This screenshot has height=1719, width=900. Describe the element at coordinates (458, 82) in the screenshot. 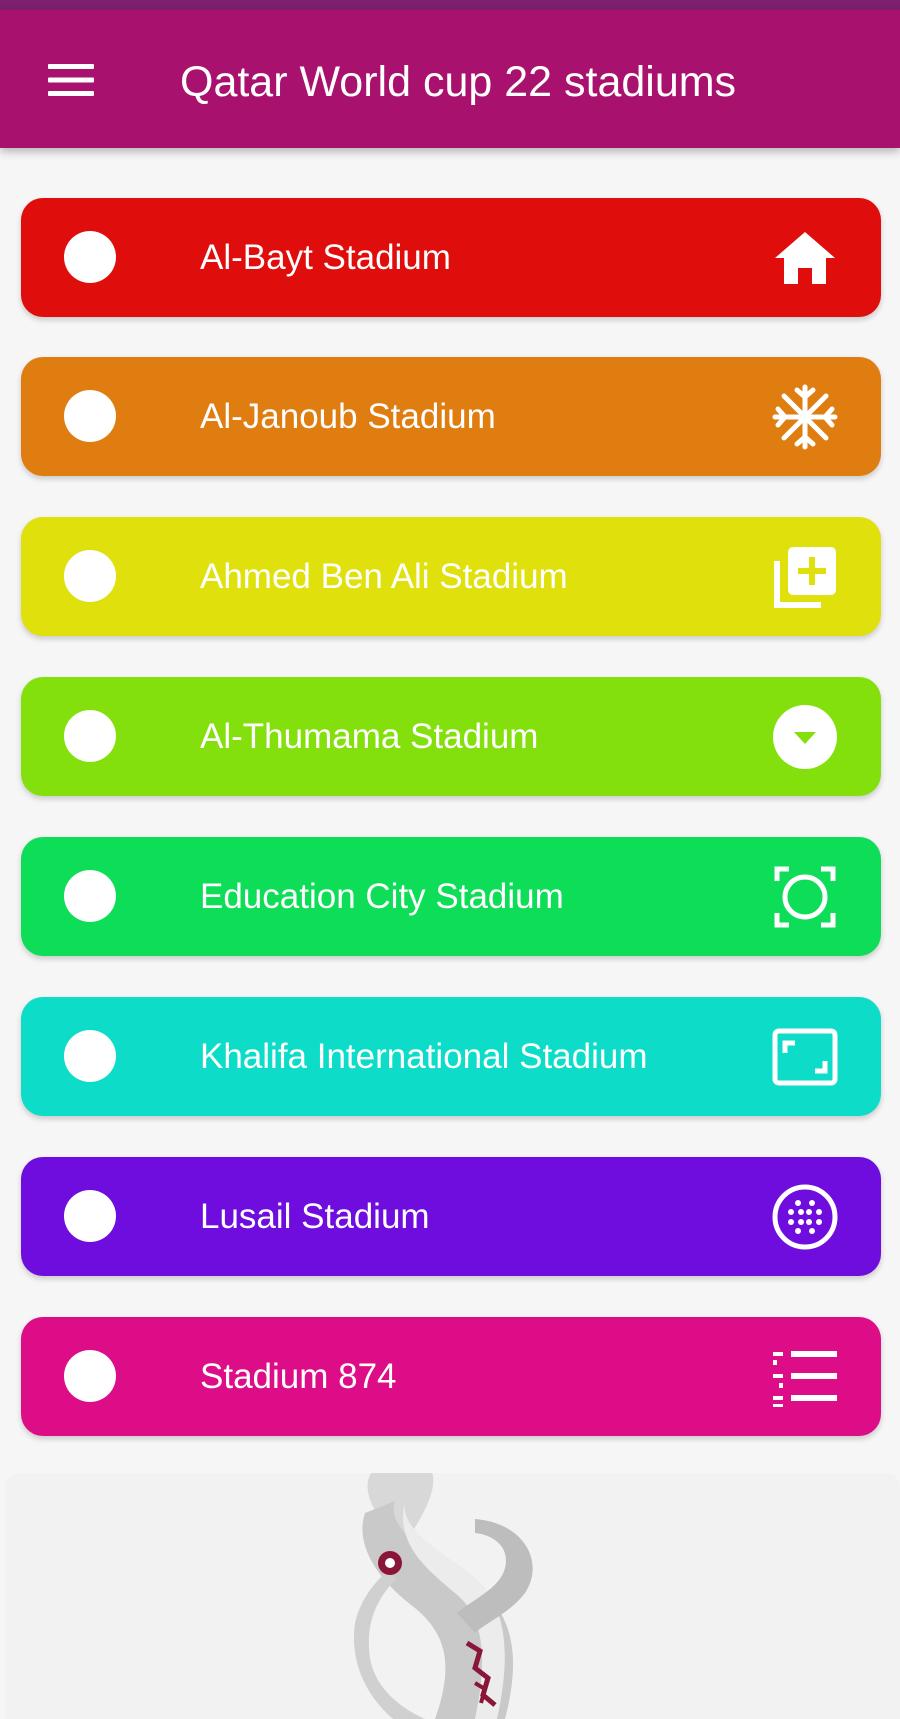

I see `app-title: Qatar World cup 22 stadiums` at that location.